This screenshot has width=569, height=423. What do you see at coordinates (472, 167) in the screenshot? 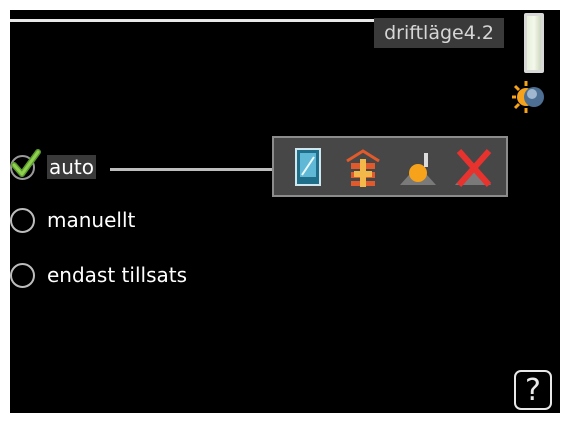
I see `disabled-icon` at bounding box center [472, 167].